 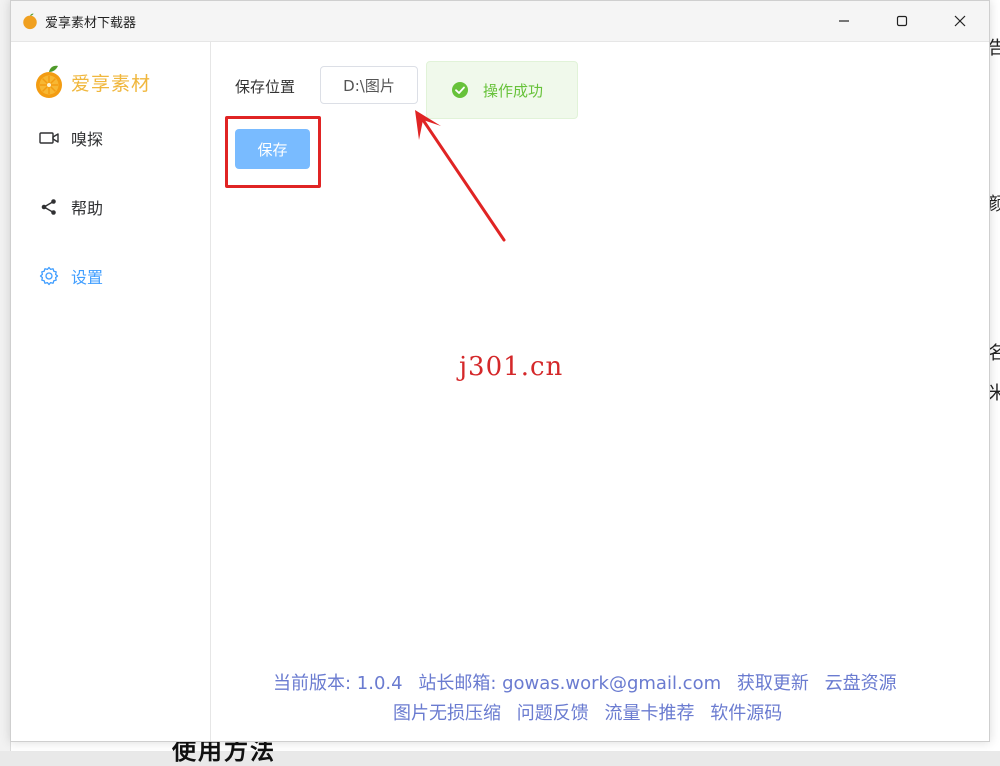 I want to click on get-update-link: 获取更新, so click(x=773, y=683).